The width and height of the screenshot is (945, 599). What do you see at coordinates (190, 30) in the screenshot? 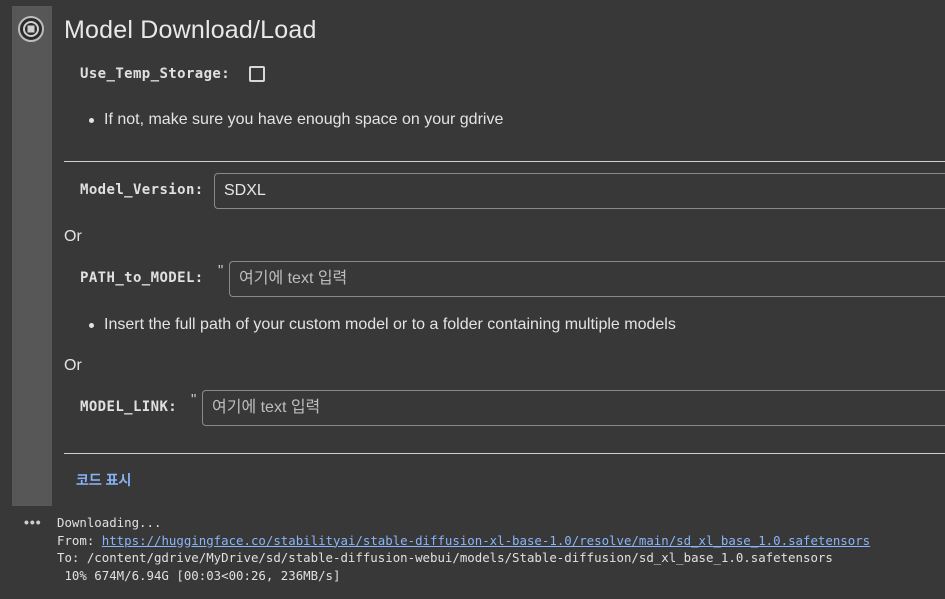
I see `form-title: Model Download/Load` at bounding box center [190, 30].